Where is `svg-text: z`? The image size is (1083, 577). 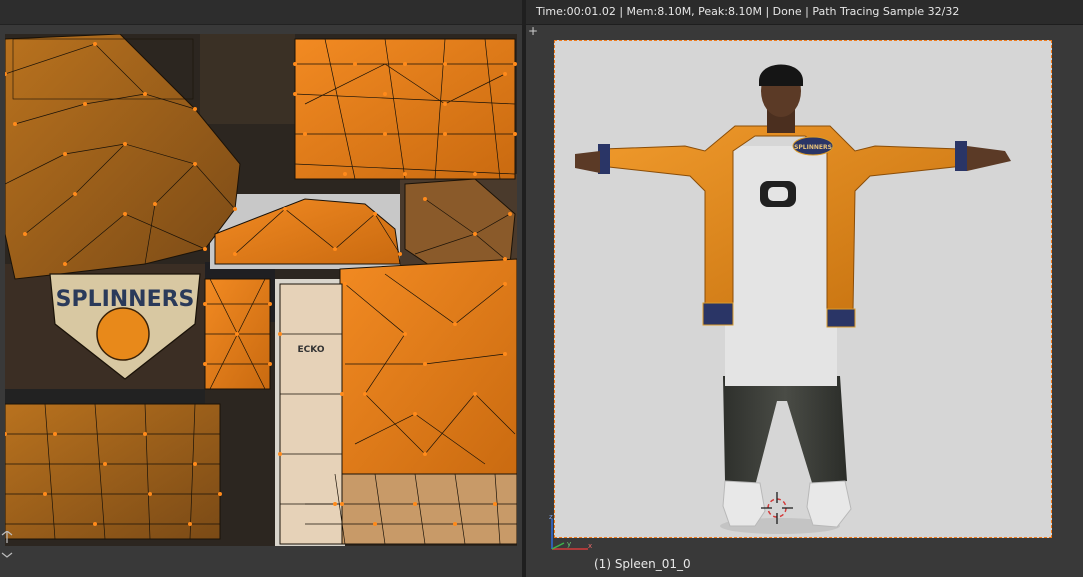 svg-text: z is located at coordinates (551, 517).